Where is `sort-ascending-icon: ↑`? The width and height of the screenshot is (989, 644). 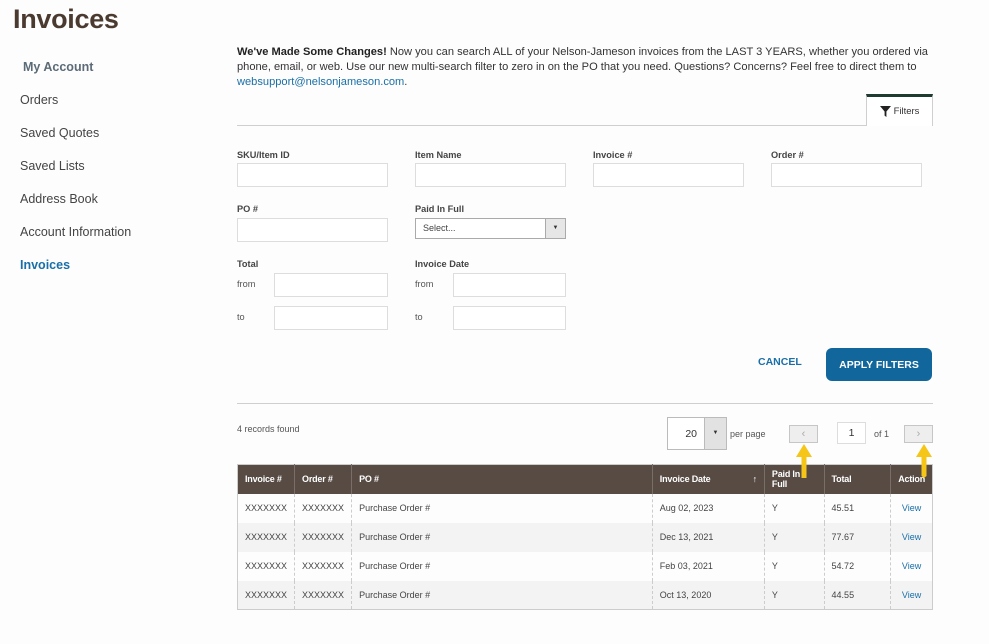
sort-ascending-icon: ↑ is located at coordinates (755, 479).